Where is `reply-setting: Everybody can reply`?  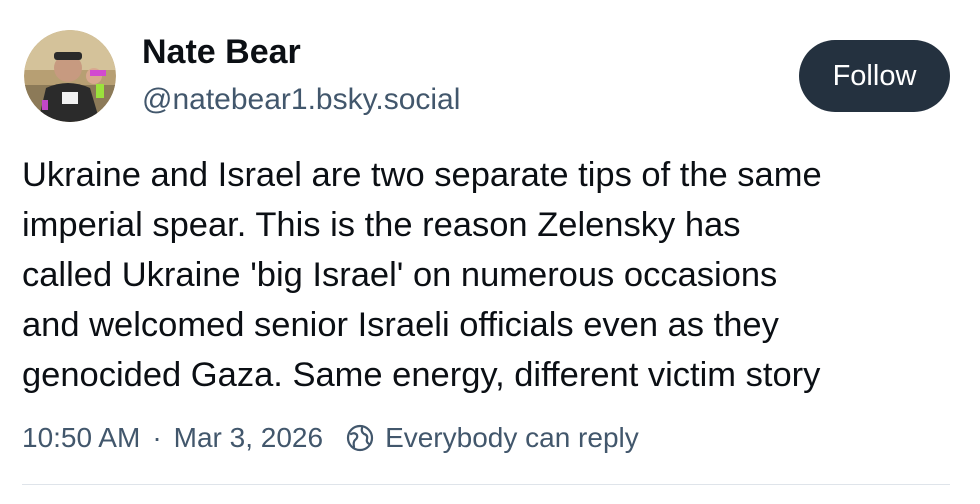
reply-setting: Everybody can reply is located at coordinates (512, 438).